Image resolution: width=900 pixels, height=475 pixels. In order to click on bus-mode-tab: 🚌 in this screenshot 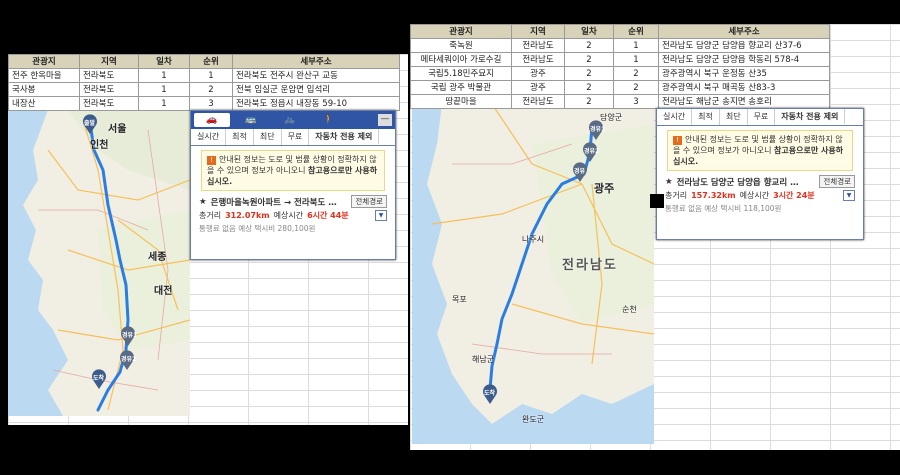, I will do `click(251, 120)`.